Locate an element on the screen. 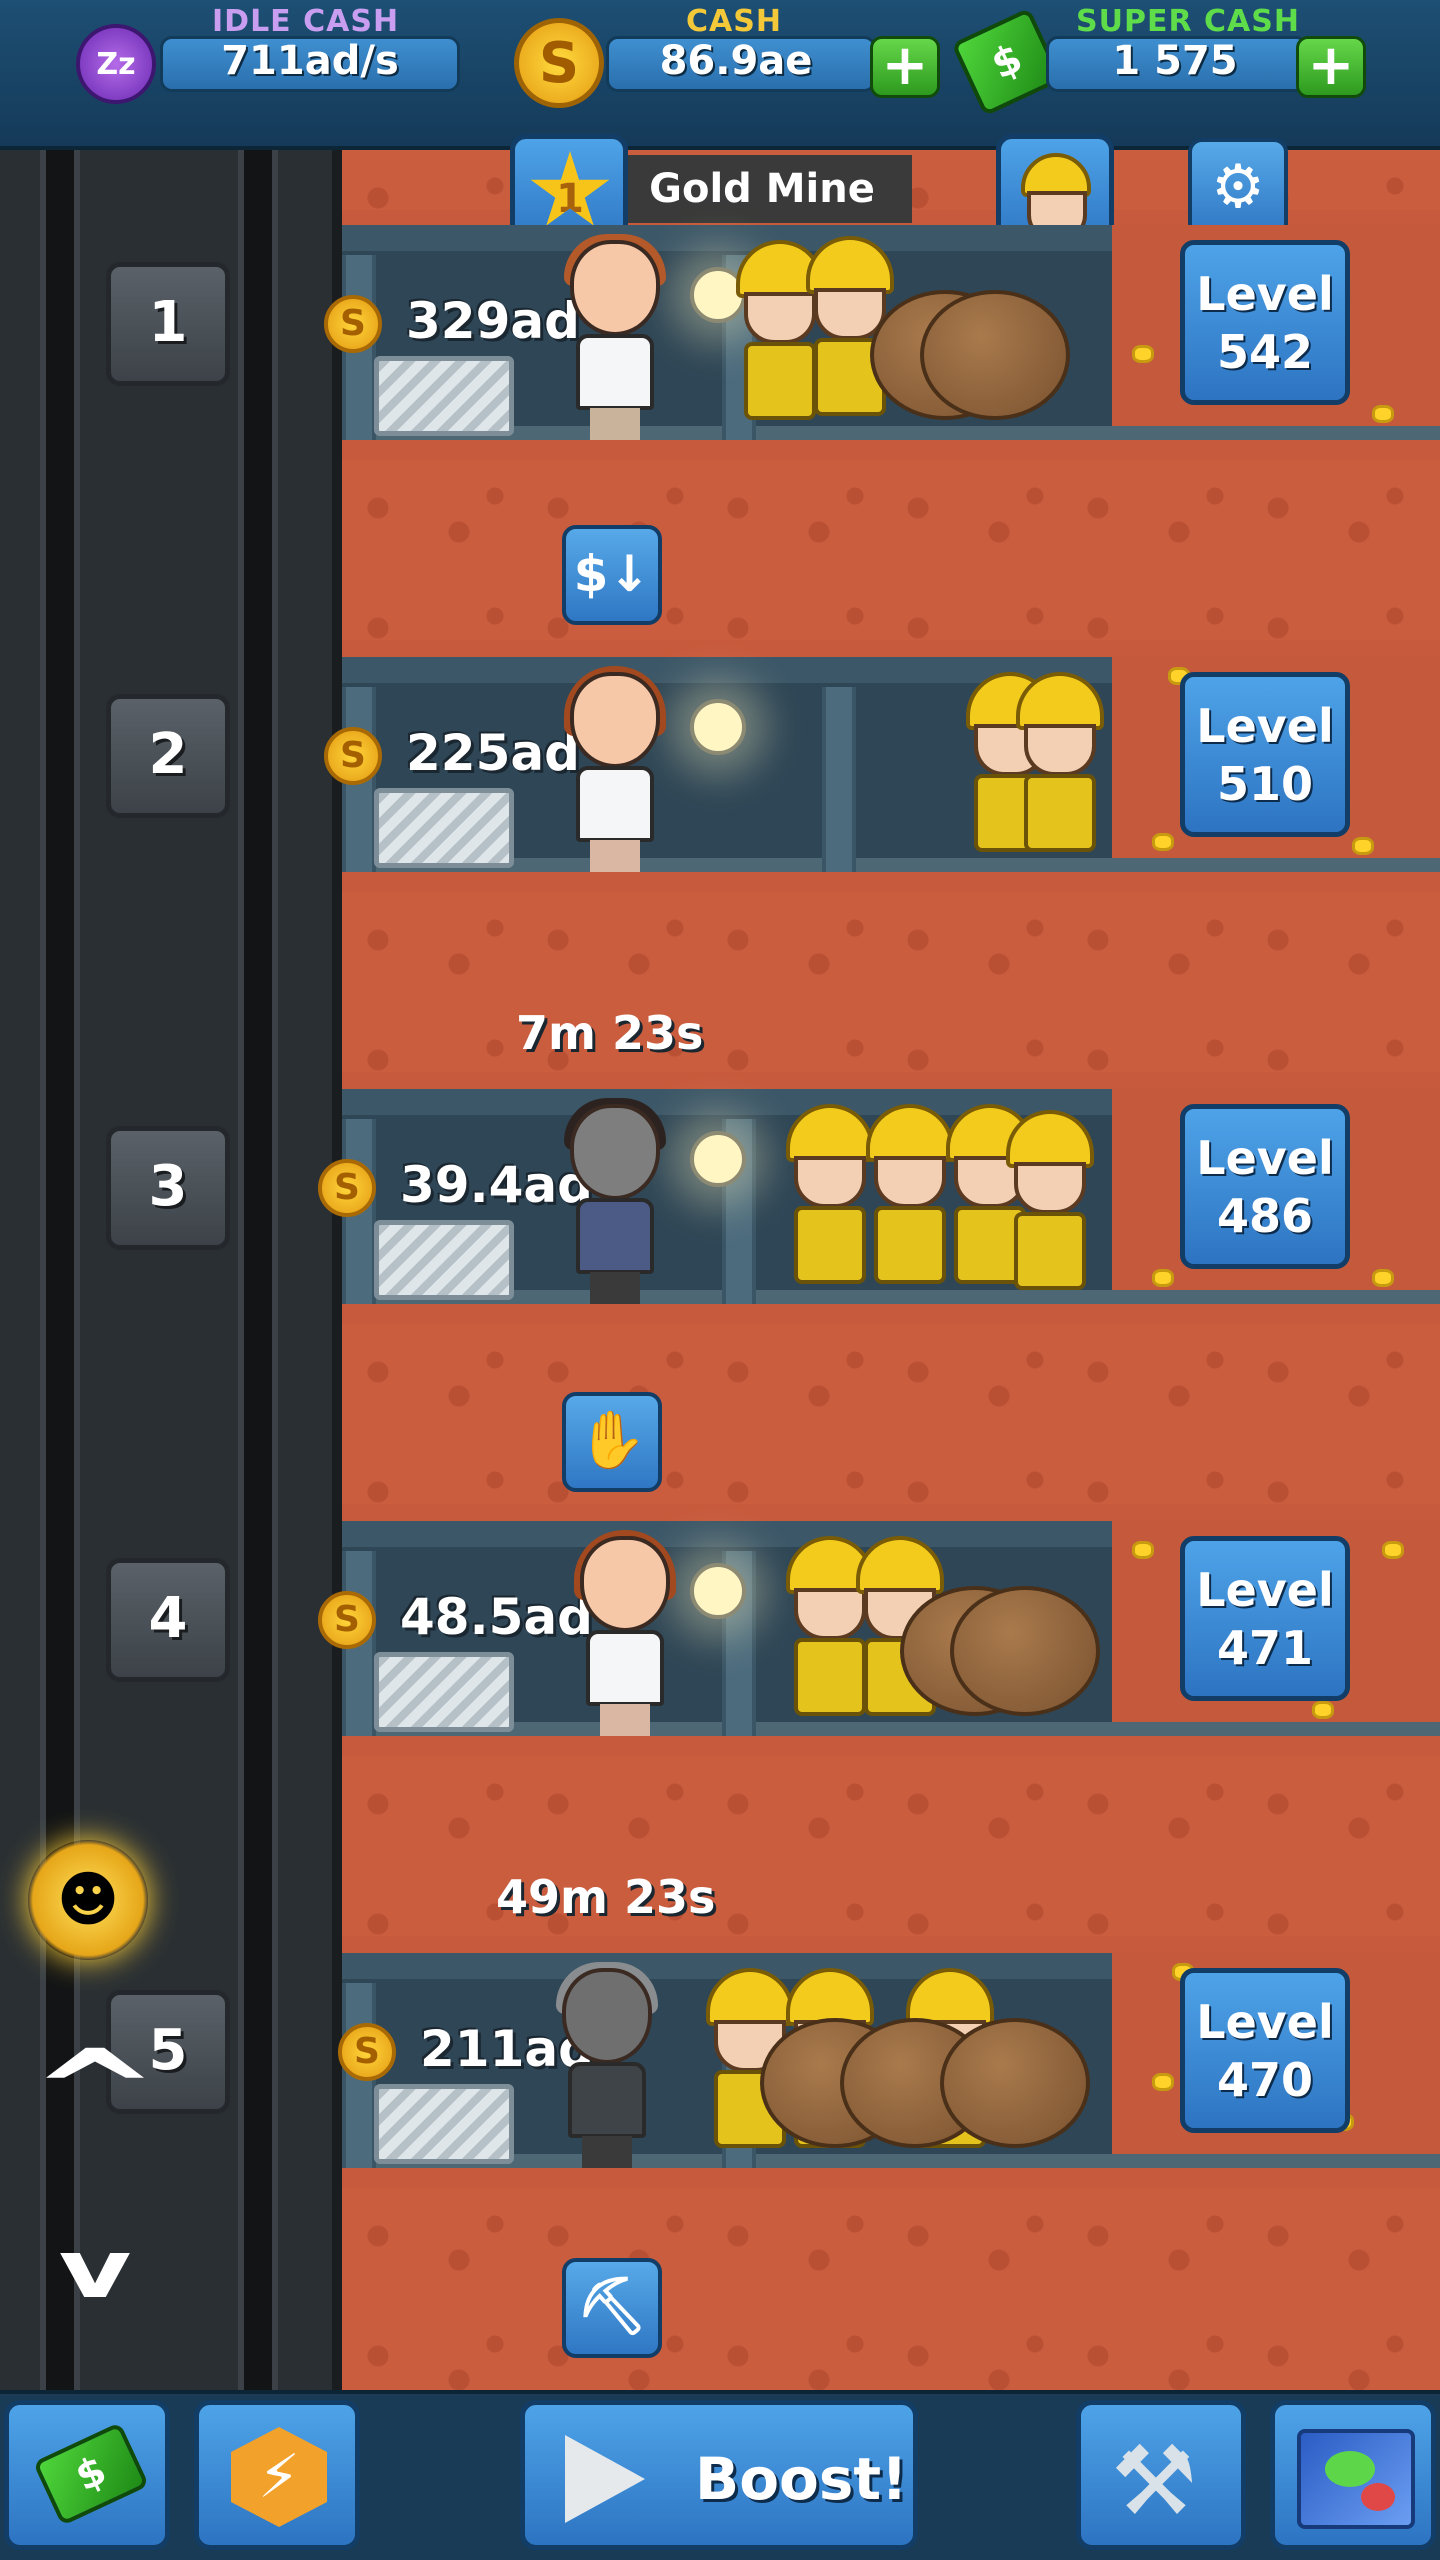  shaft-1-level-button: Level 542 is located at coordinates (1265, 322).